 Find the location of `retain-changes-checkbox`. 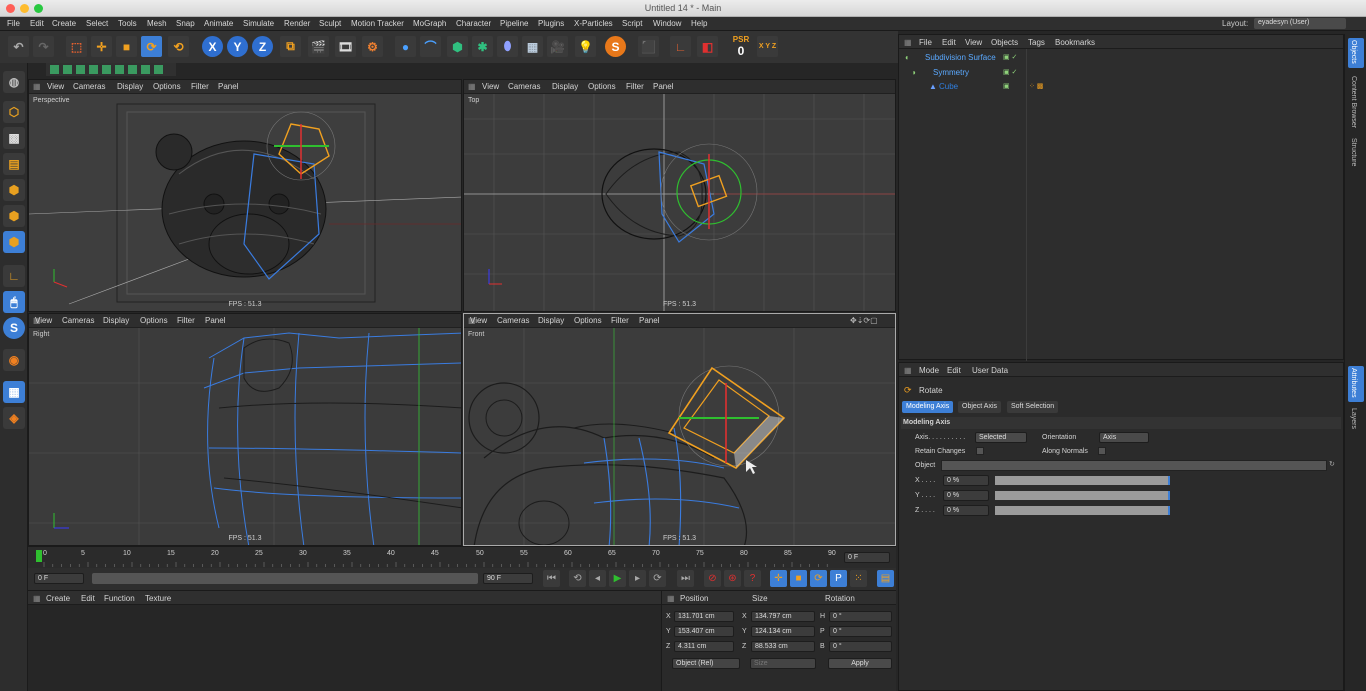

retain-changes-checkbox is located at coordinates (980, 451).